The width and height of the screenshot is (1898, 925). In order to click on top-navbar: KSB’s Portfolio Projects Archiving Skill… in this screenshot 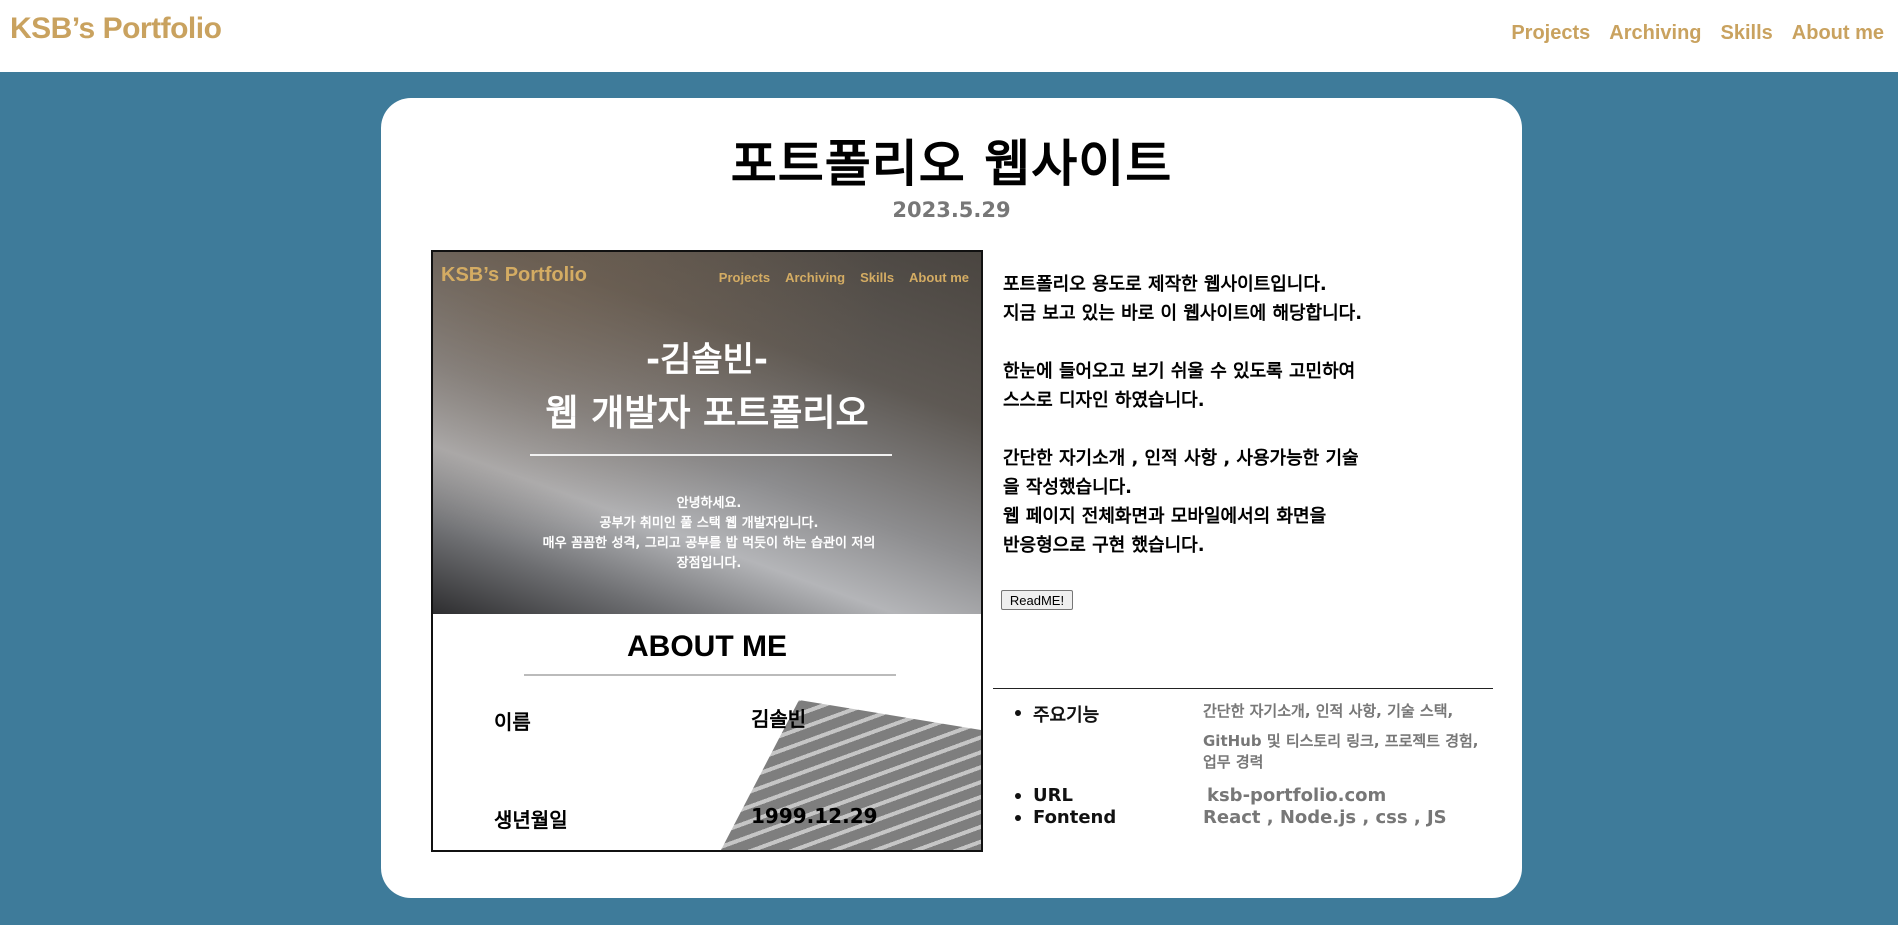, I will do `click(949, 36)`.